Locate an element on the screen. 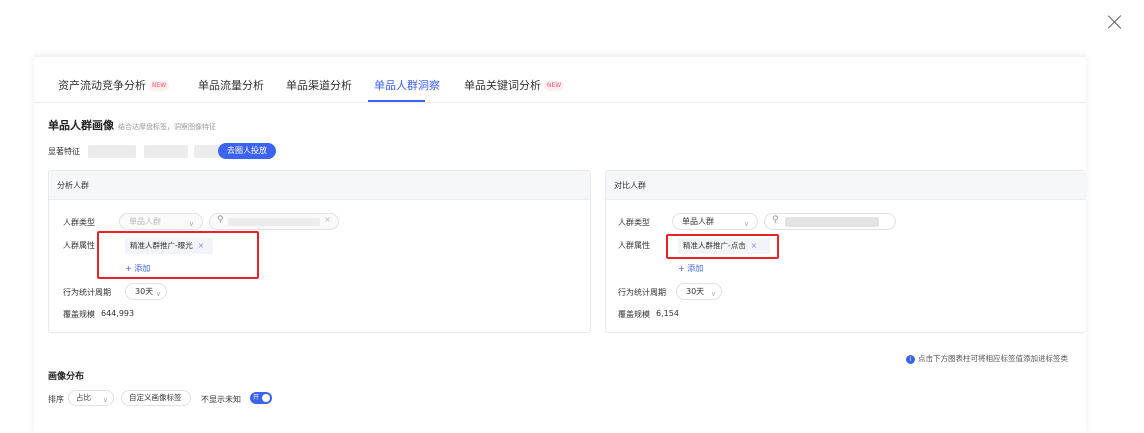 This screenshot has height=433, width=1144. portrait-title: 单品人群画像 结合达摩盘标签，洞察图像特征 is located at coordinates (132, 125).